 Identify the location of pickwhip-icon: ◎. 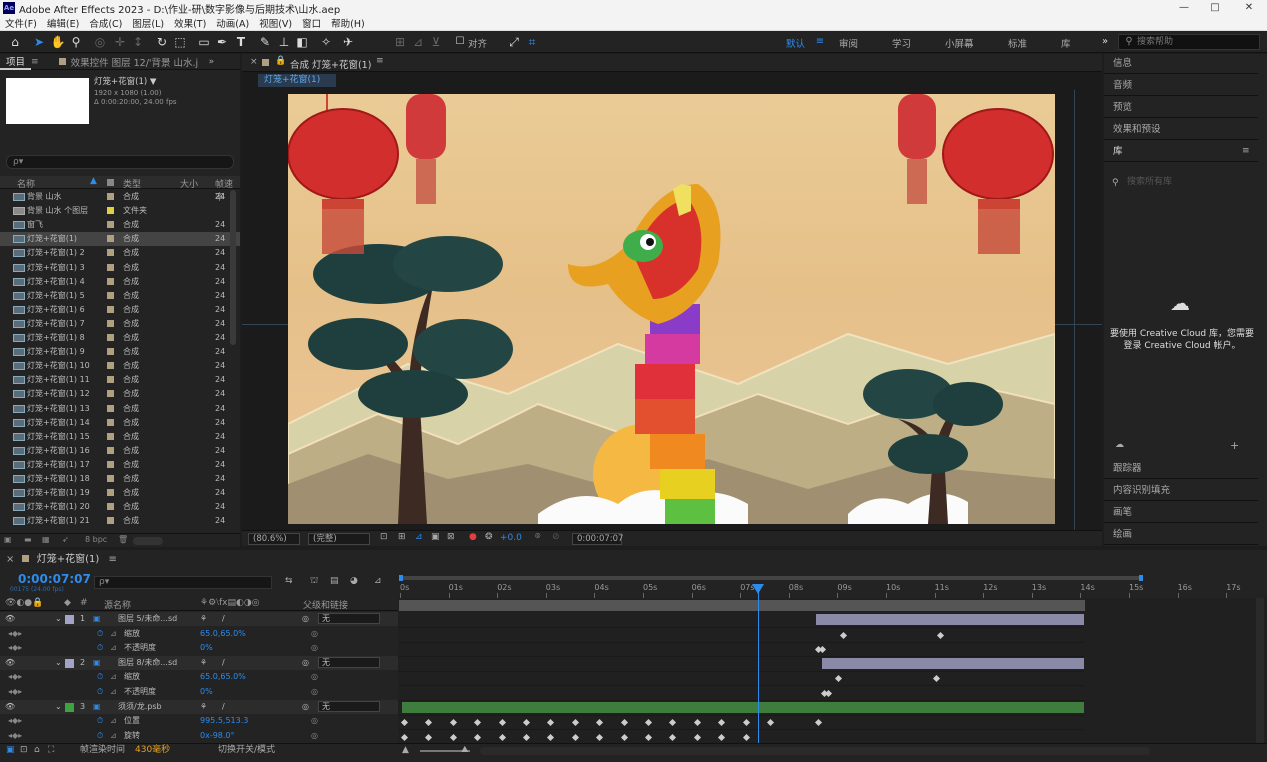
(305, 663).